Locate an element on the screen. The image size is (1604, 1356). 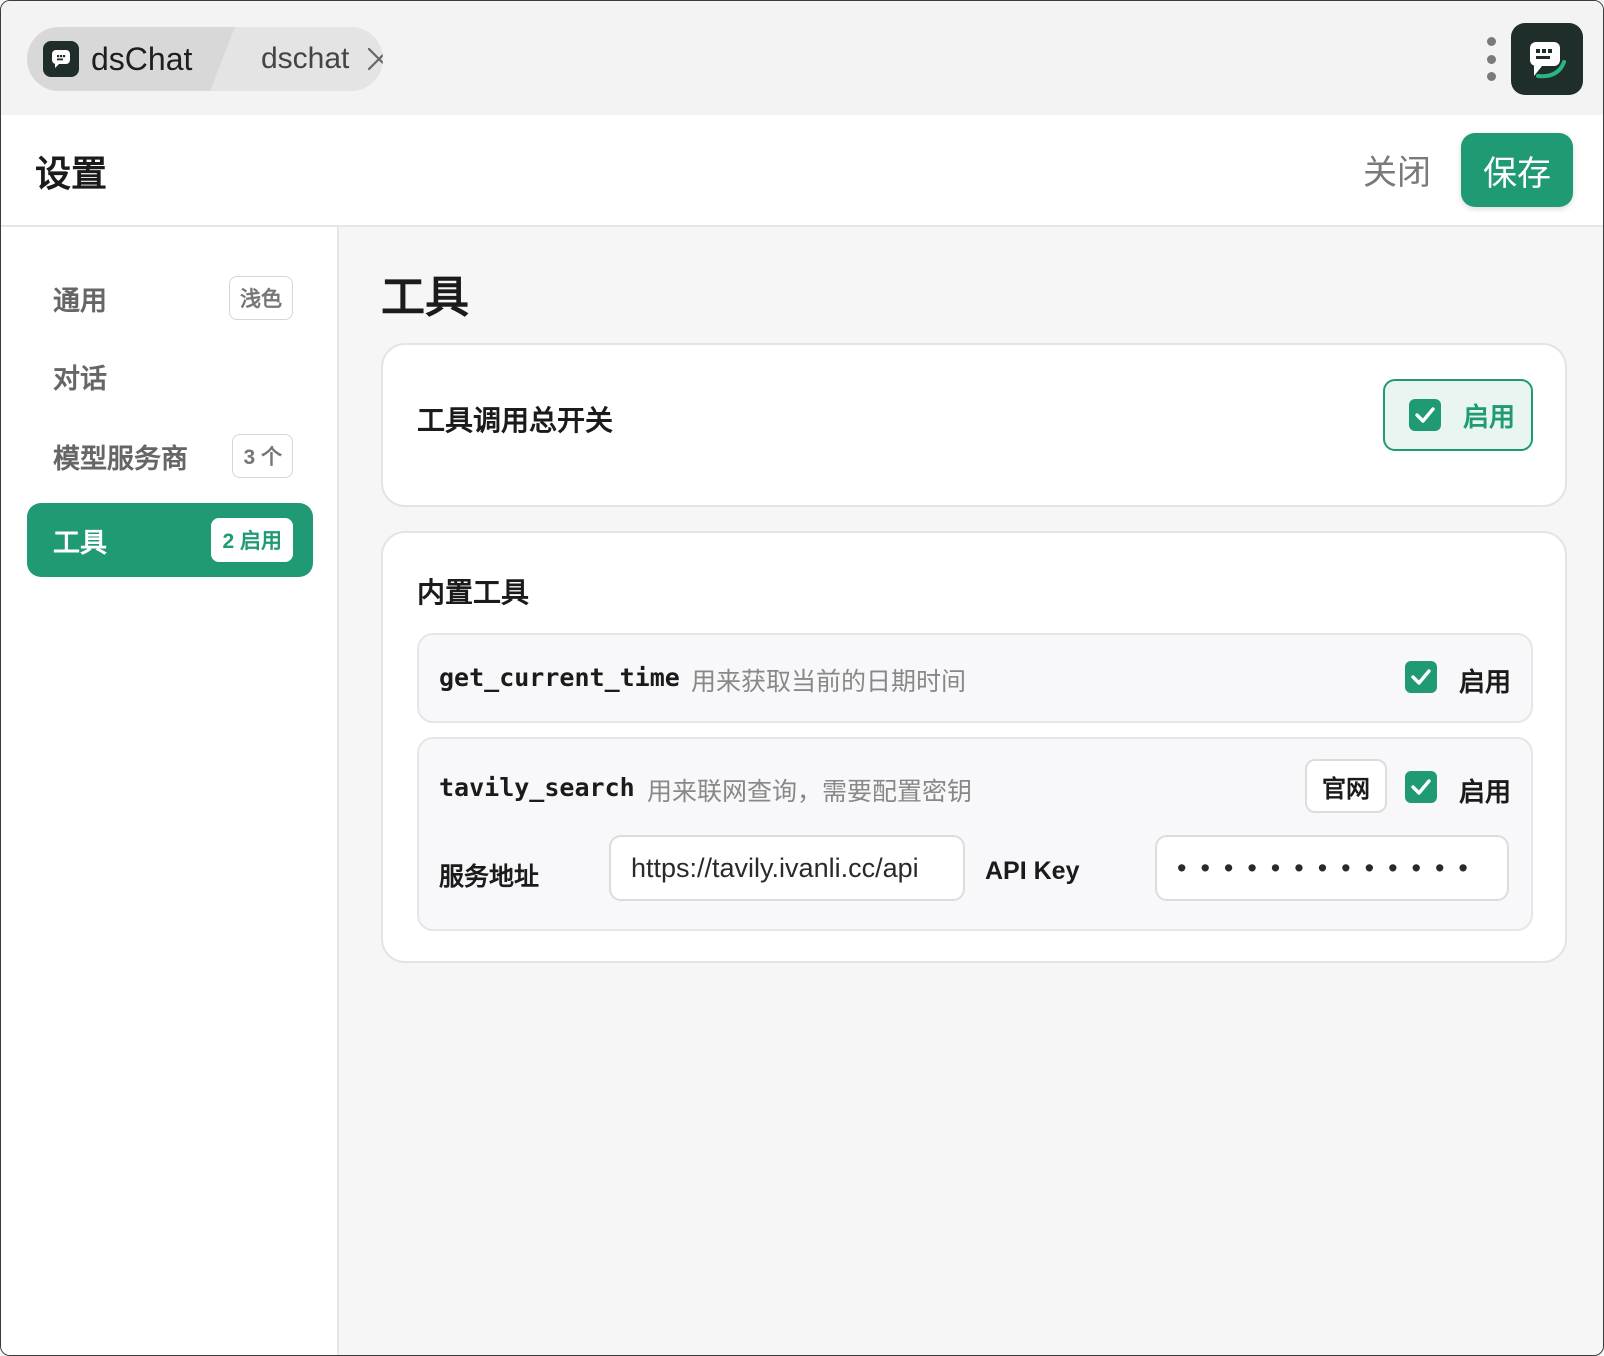
sidebar-item-conversation: 对话 is located at coordinates (170, 376).